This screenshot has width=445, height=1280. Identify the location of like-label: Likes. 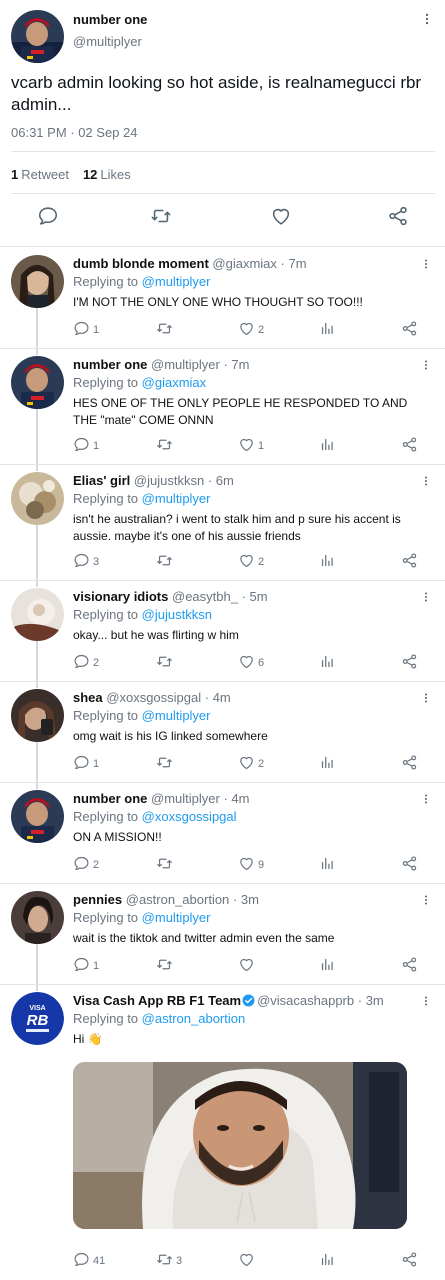
(115, 174).